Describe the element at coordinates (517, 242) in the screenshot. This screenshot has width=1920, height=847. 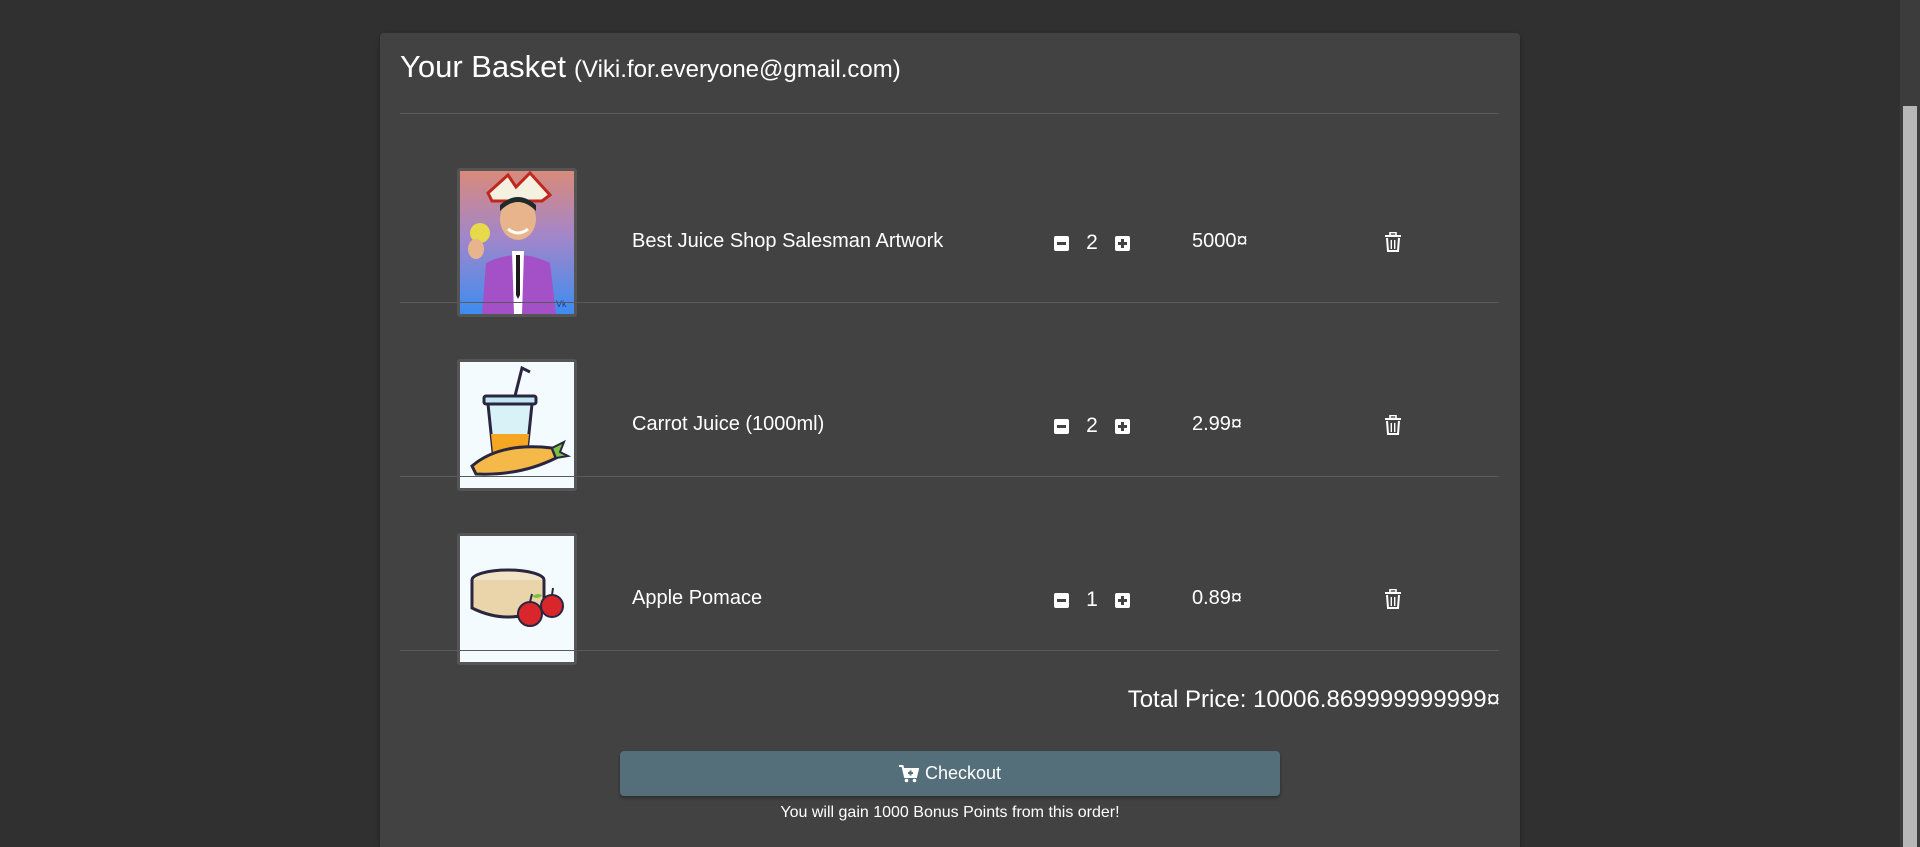
I see `salesman-artwork-image: Vk` at that location.